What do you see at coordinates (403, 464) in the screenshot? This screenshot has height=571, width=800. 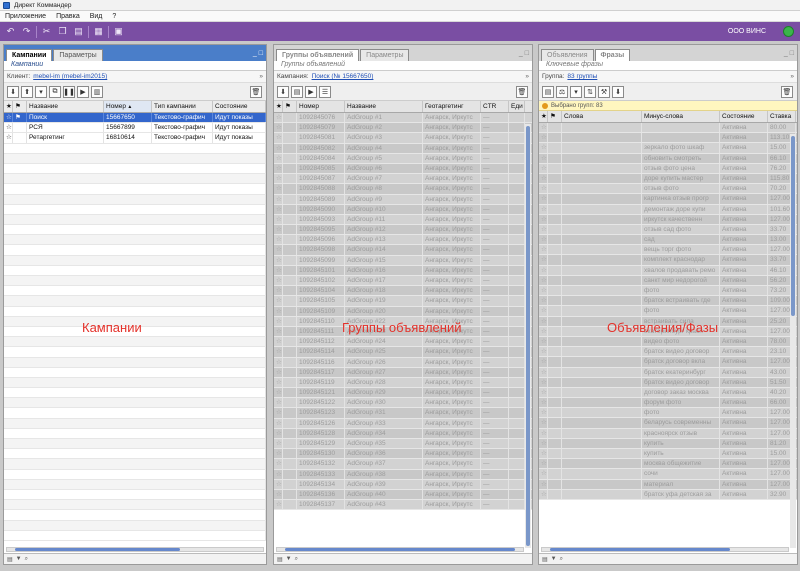 I see `table-row: ☆ 1092845132 AdGroup #37 Ангарск, Иркутс —` at bounding box center [403, 464].